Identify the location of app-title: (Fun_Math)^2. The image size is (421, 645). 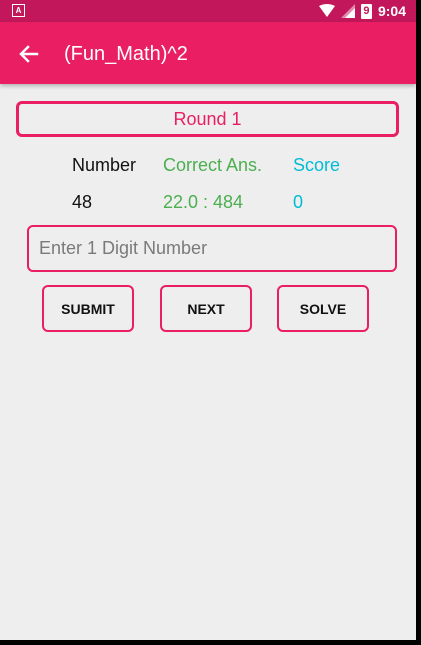
(126, 54).